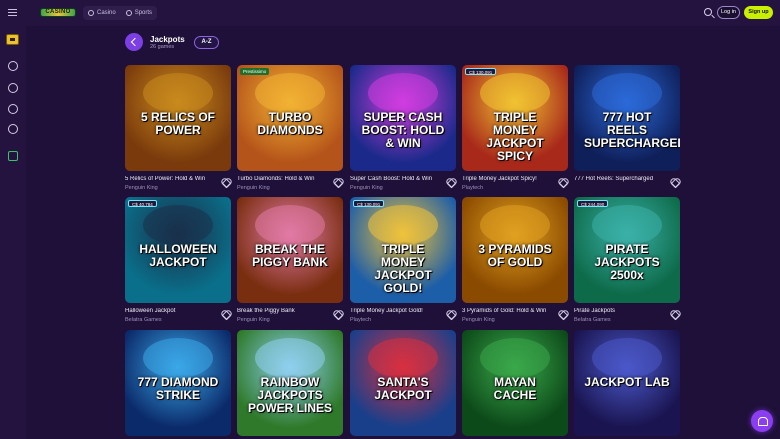 This screenshot has width=780, height=439. Describe the element at coordinates (142, 203) in the screenshot. I see `jackpot-amount-badge: C$ 40,784` at that location.